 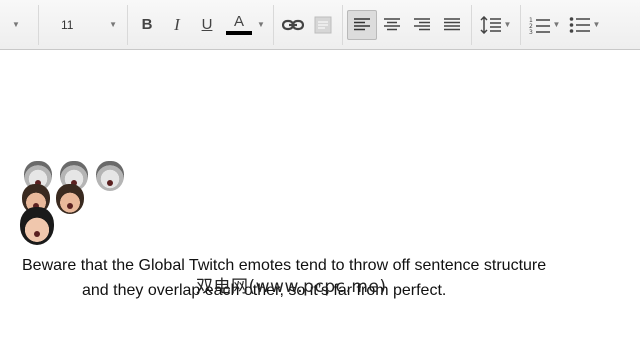 I want to click on line-spacing-button: ▼, so click(x=496, y=25).